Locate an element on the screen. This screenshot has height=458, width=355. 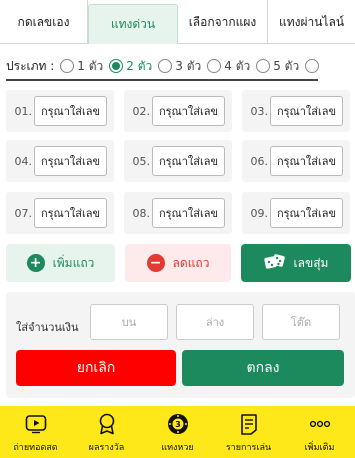
number-cell: 04. กรุณาใส่เลข is located at coordinates (60, 161).